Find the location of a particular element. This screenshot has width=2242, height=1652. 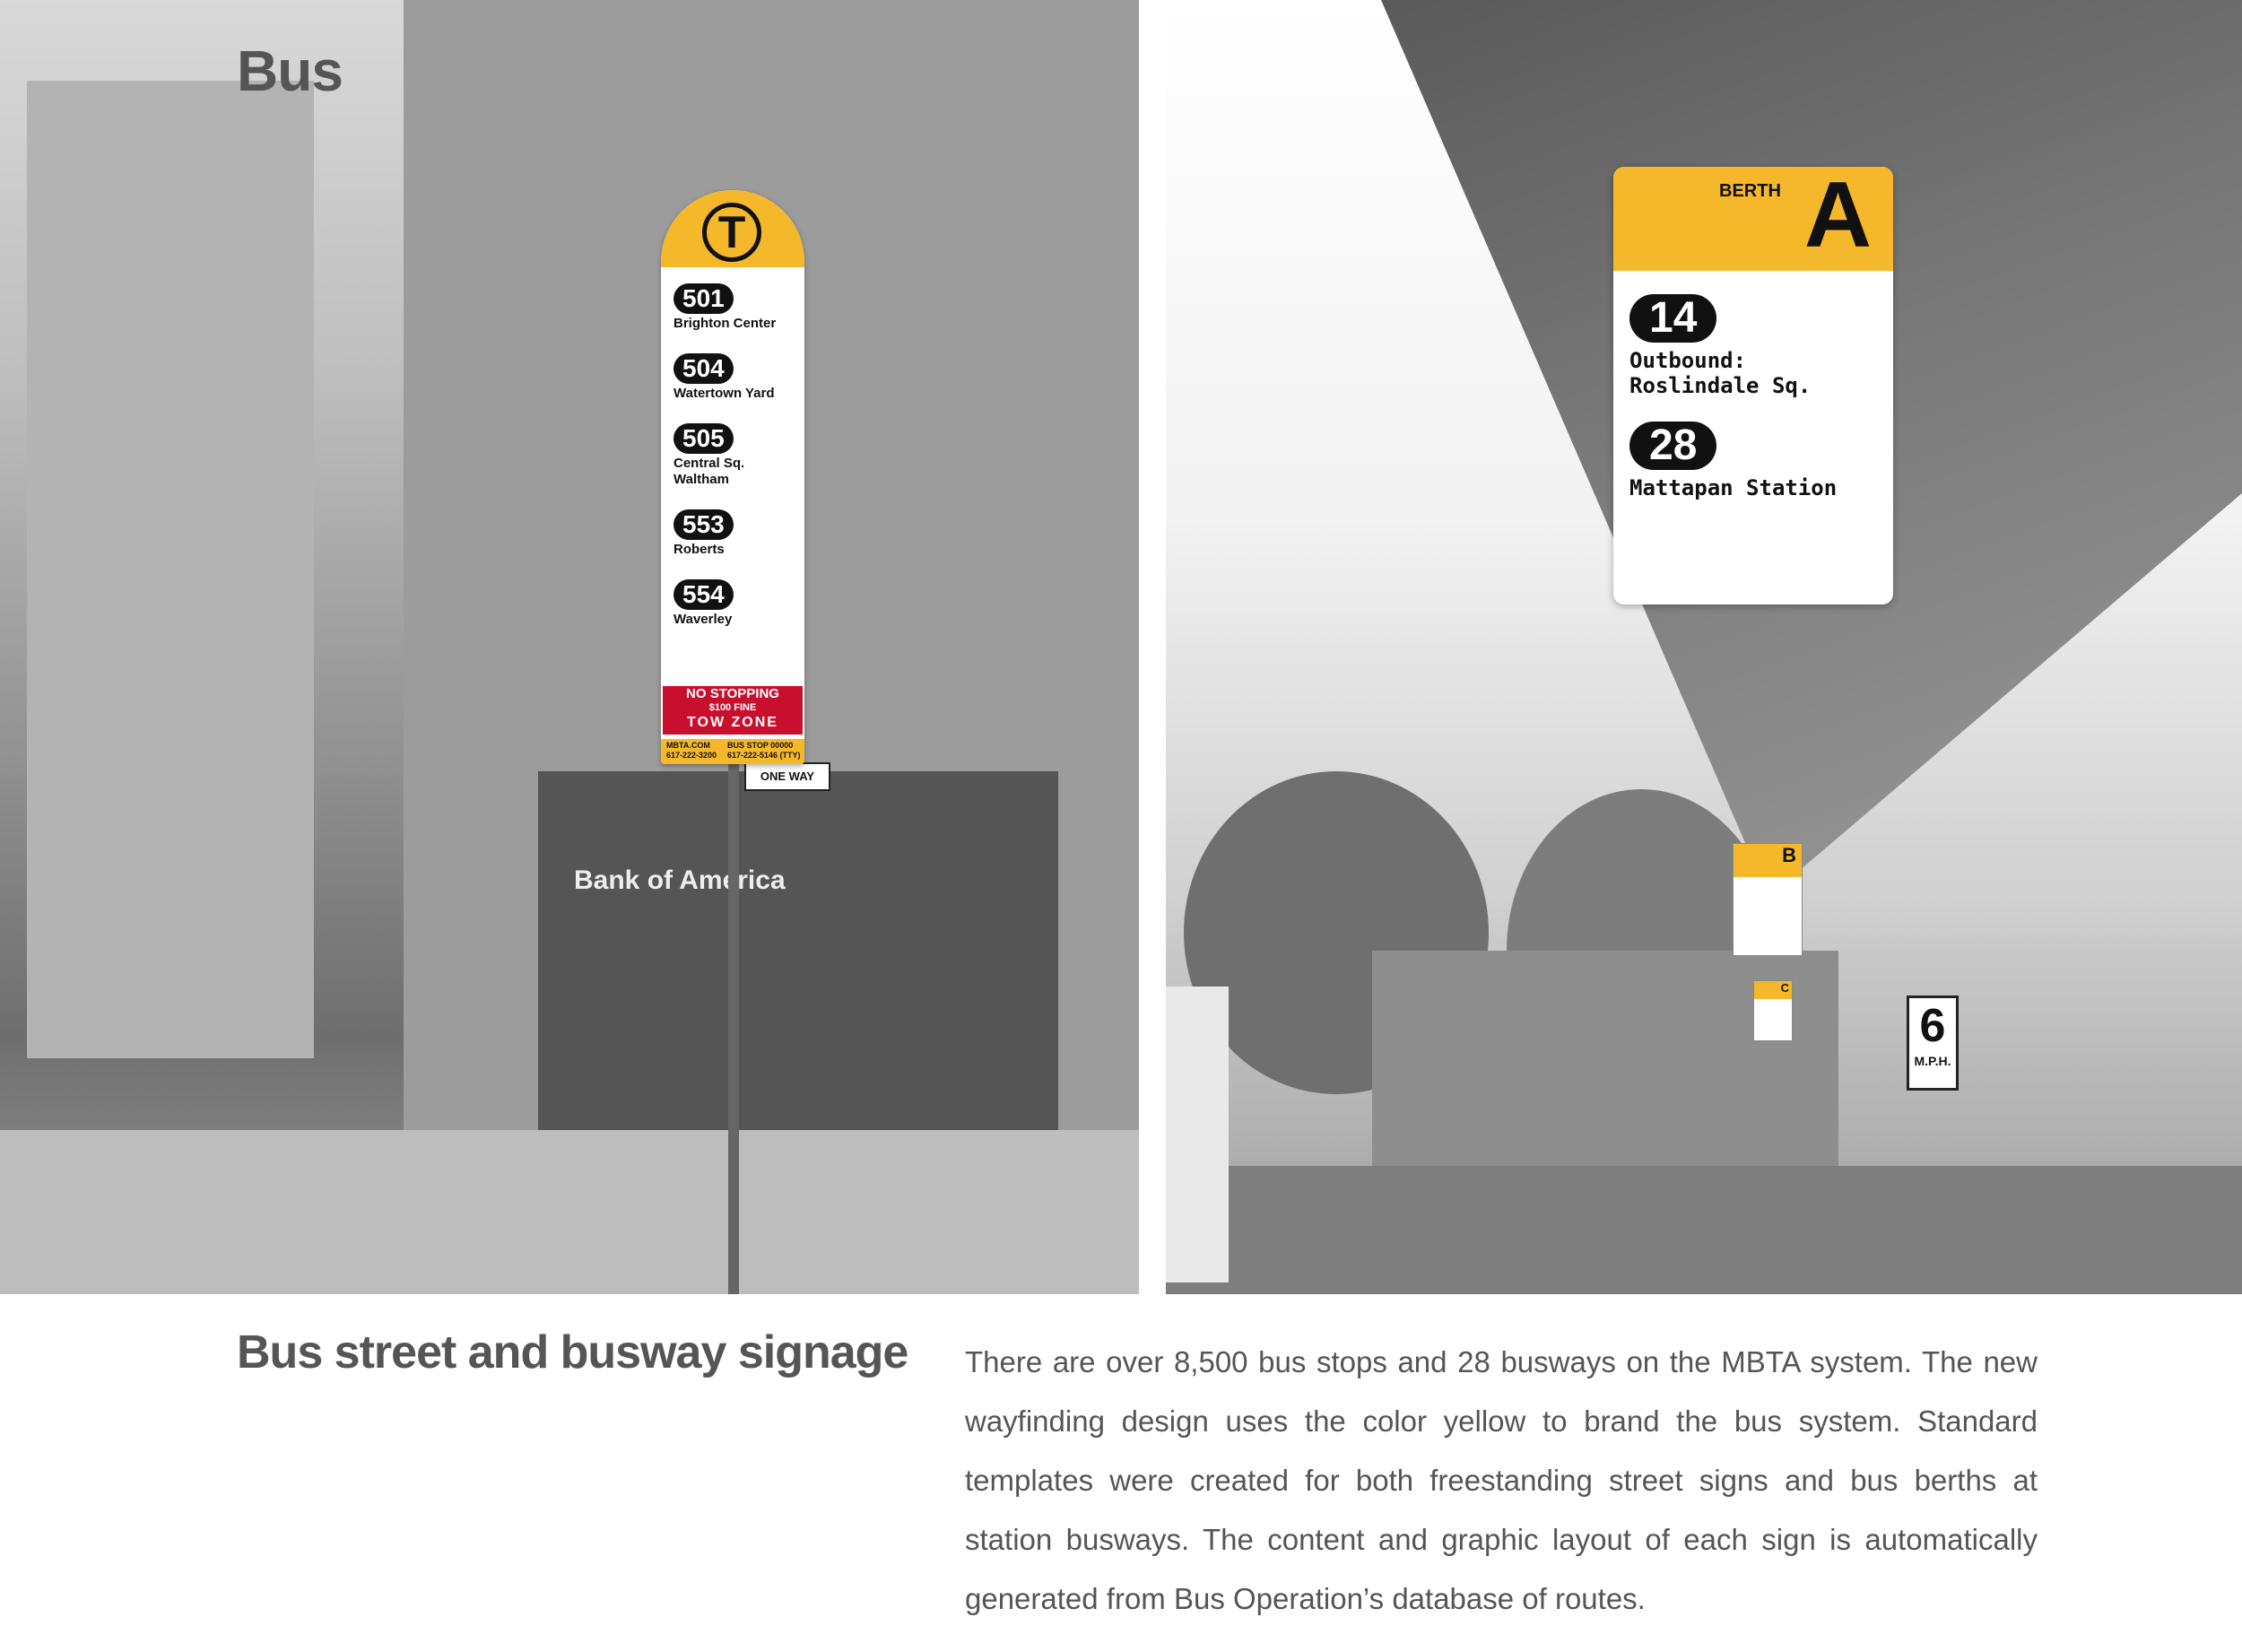

footer-website: MBTA.COM is located at coordinates (688, 745).